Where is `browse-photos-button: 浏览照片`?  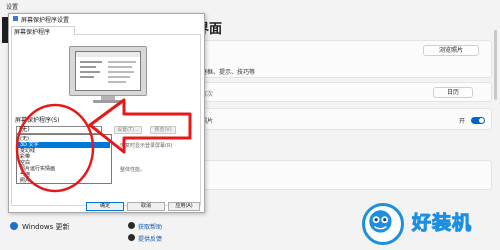 browse-photos-button: 浏览照片 is located at coordinates (451, 50).